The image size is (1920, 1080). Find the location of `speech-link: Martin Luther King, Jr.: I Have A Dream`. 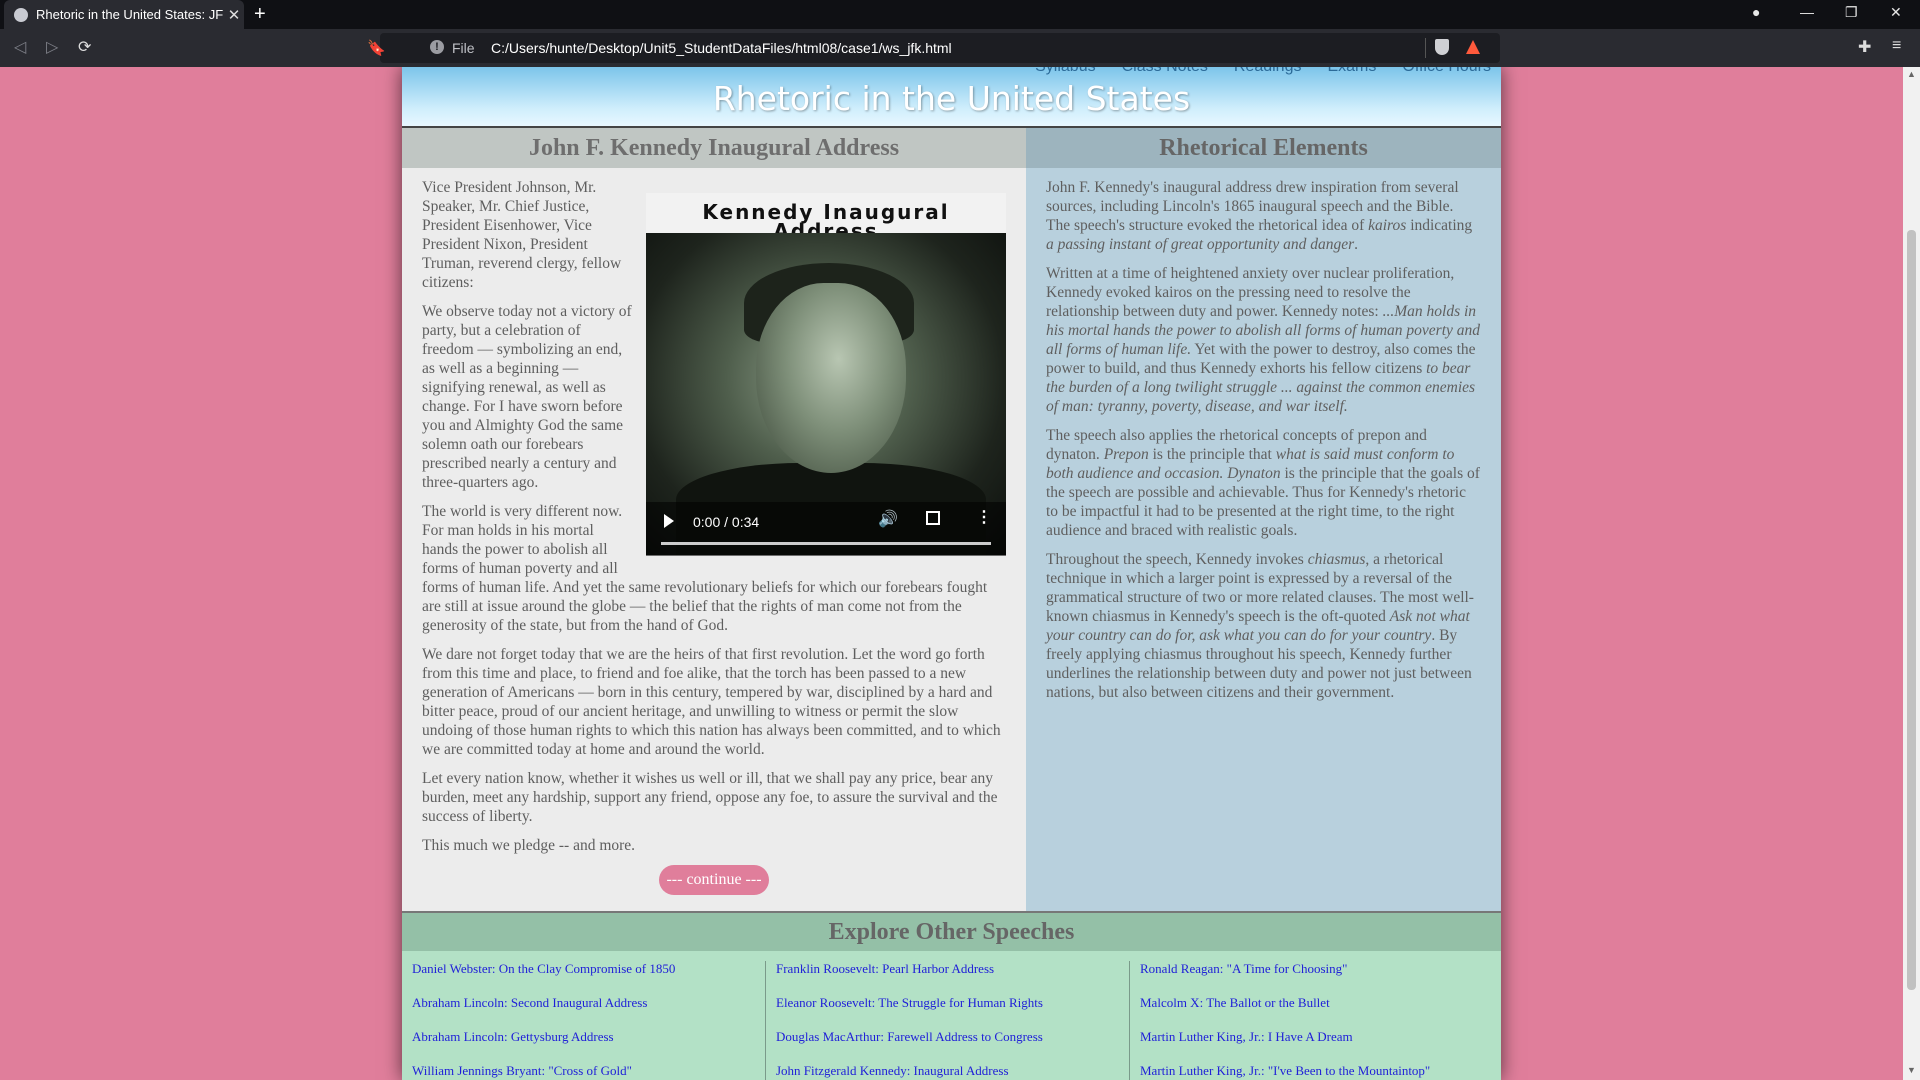

speech-link: Martin Luther King, Jr.: I Have A Dream is located at coordinates (1317, 1046).